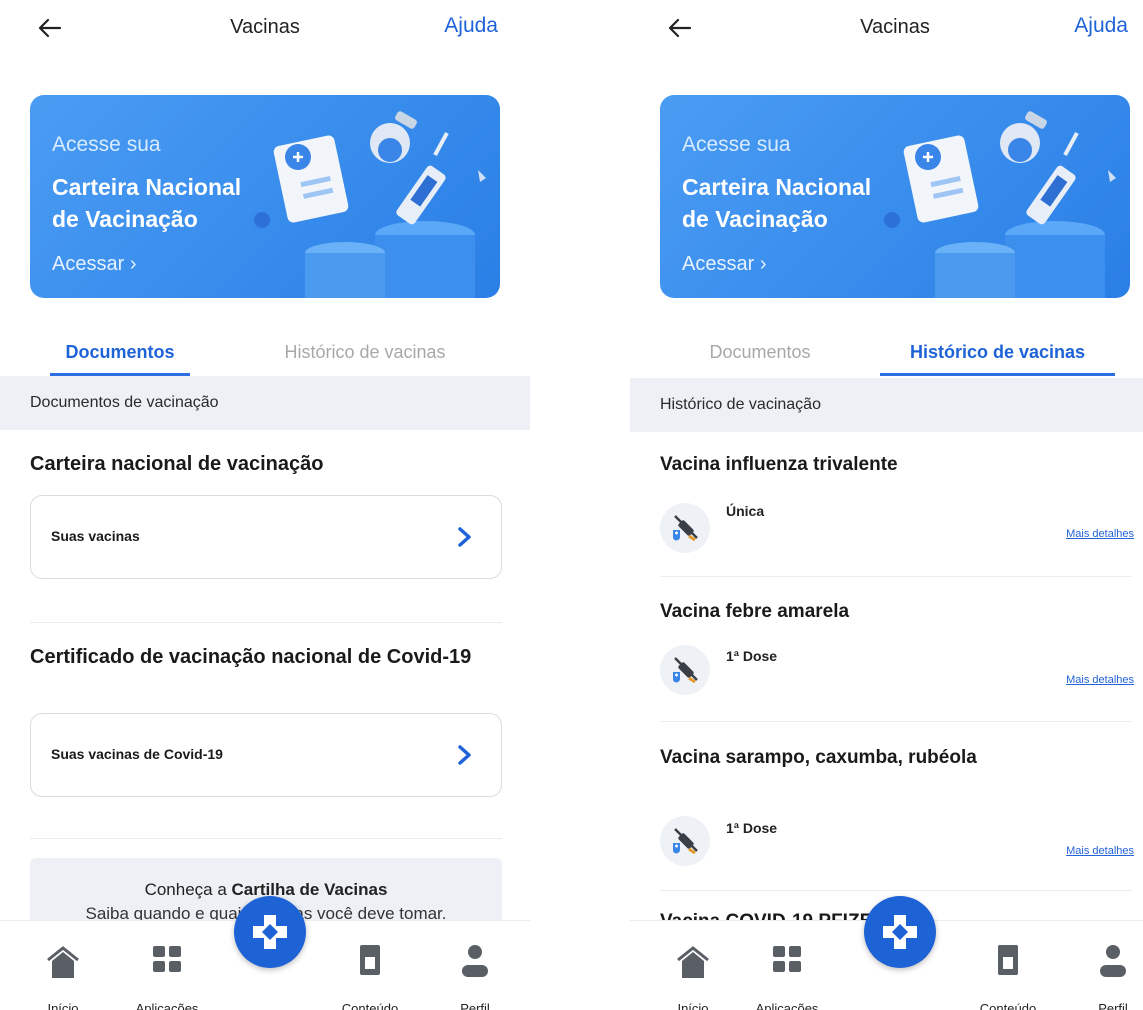 Image resolution: width=1143 pixels, height=1010 pixels. Describe the element at coordinates (745, 511) in the screenshot. I see `dose-label: Única` at that location.